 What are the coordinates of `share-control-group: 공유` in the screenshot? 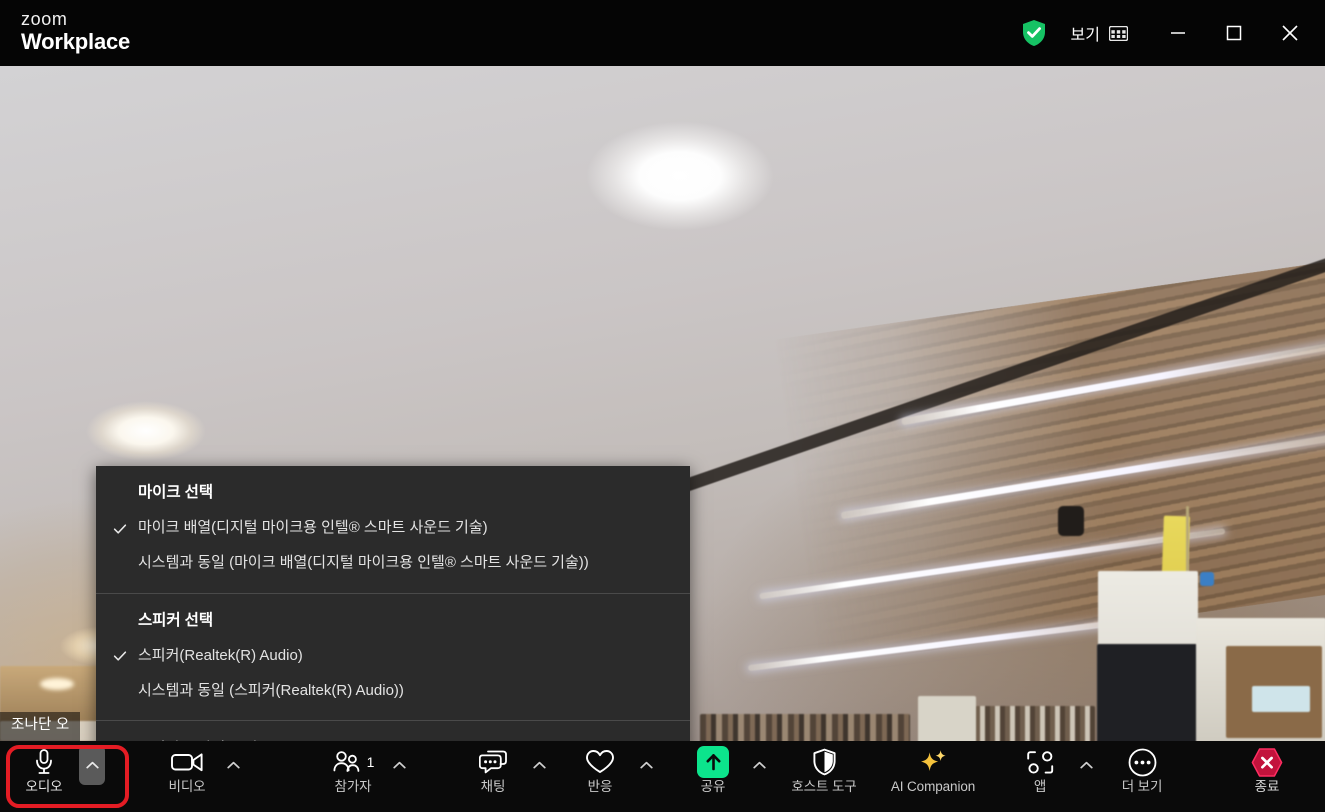 It's located at (724, 776).